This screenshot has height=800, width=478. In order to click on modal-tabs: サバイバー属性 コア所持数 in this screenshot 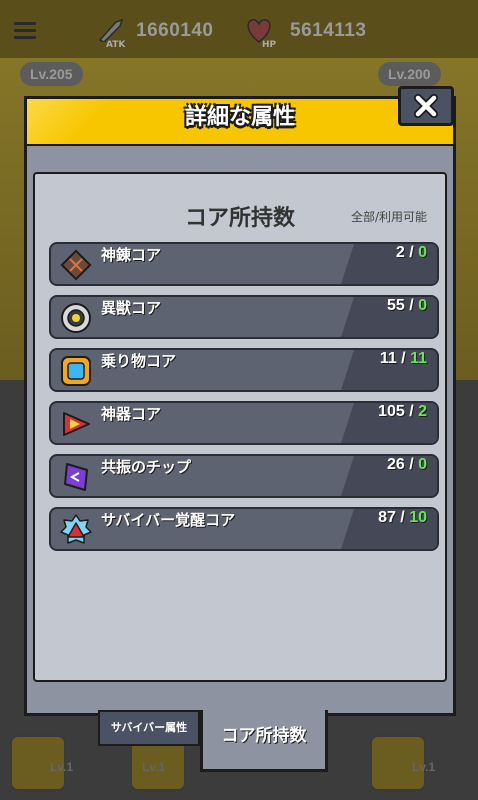, I will do `click(288, 741)`.